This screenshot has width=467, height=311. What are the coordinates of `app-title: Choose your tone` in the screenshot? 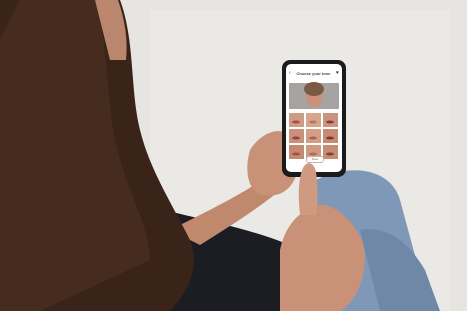 It's located at (313, 73).